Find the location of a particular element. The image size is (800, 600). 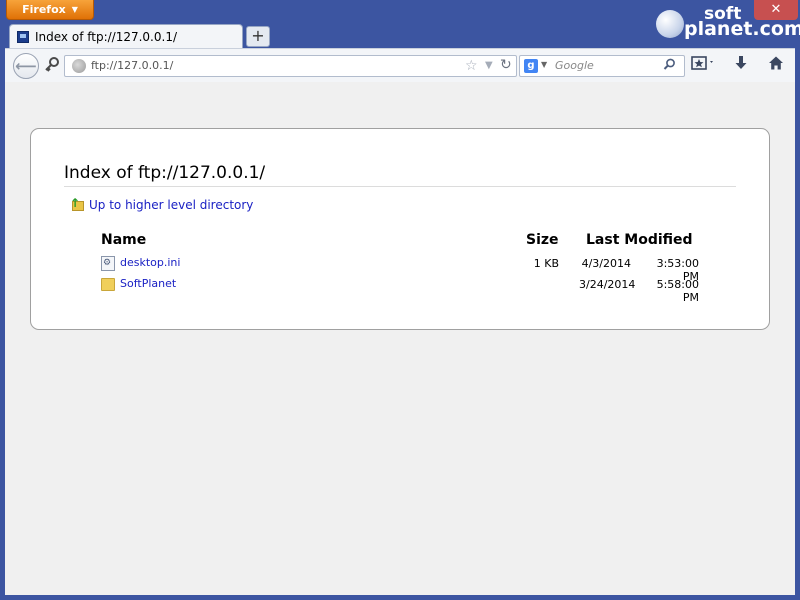

new-tab-button: + is located at coordinates (258, 36).